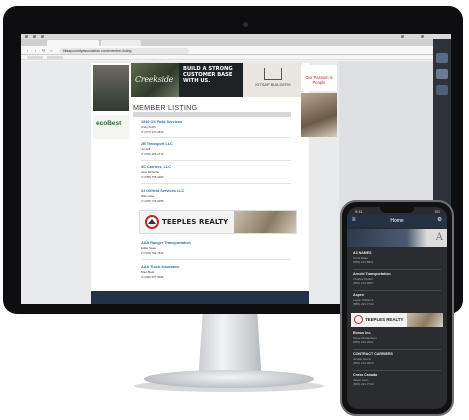 The image size is (469, 420). Describe the element at coordinates (402, 36) in the screenshot. I see `wifi-icon` at that location.